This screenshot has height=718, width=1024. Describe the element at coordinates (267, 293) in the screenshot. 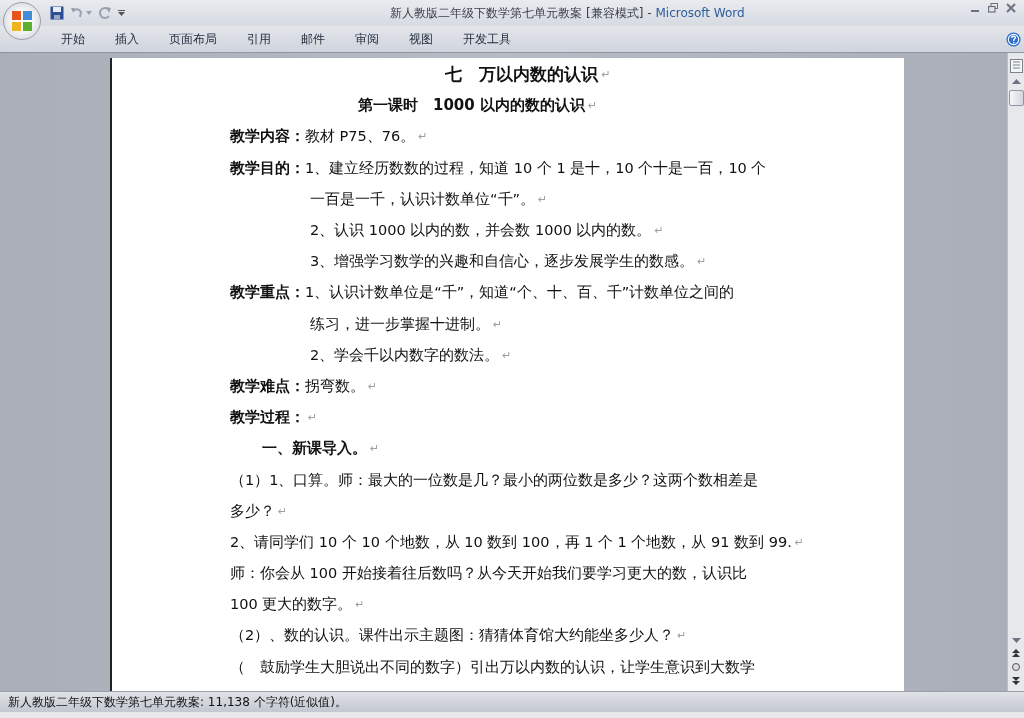

I see `field-label: 教学重点：` at that location.